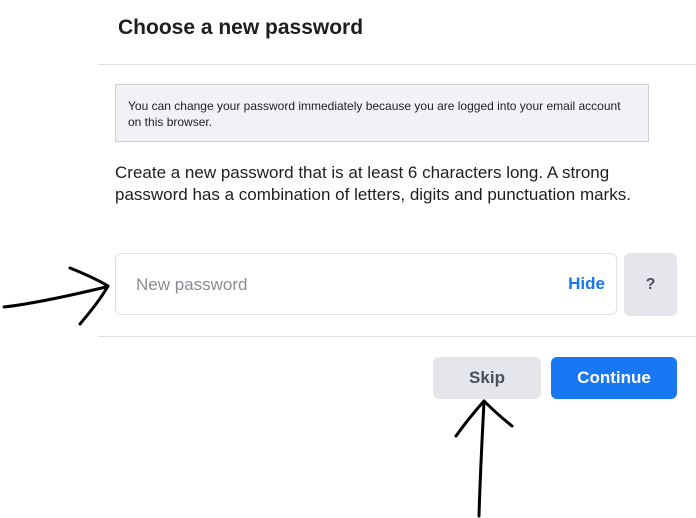  I want to click on password-field-container: Hide, so click(366, 284).